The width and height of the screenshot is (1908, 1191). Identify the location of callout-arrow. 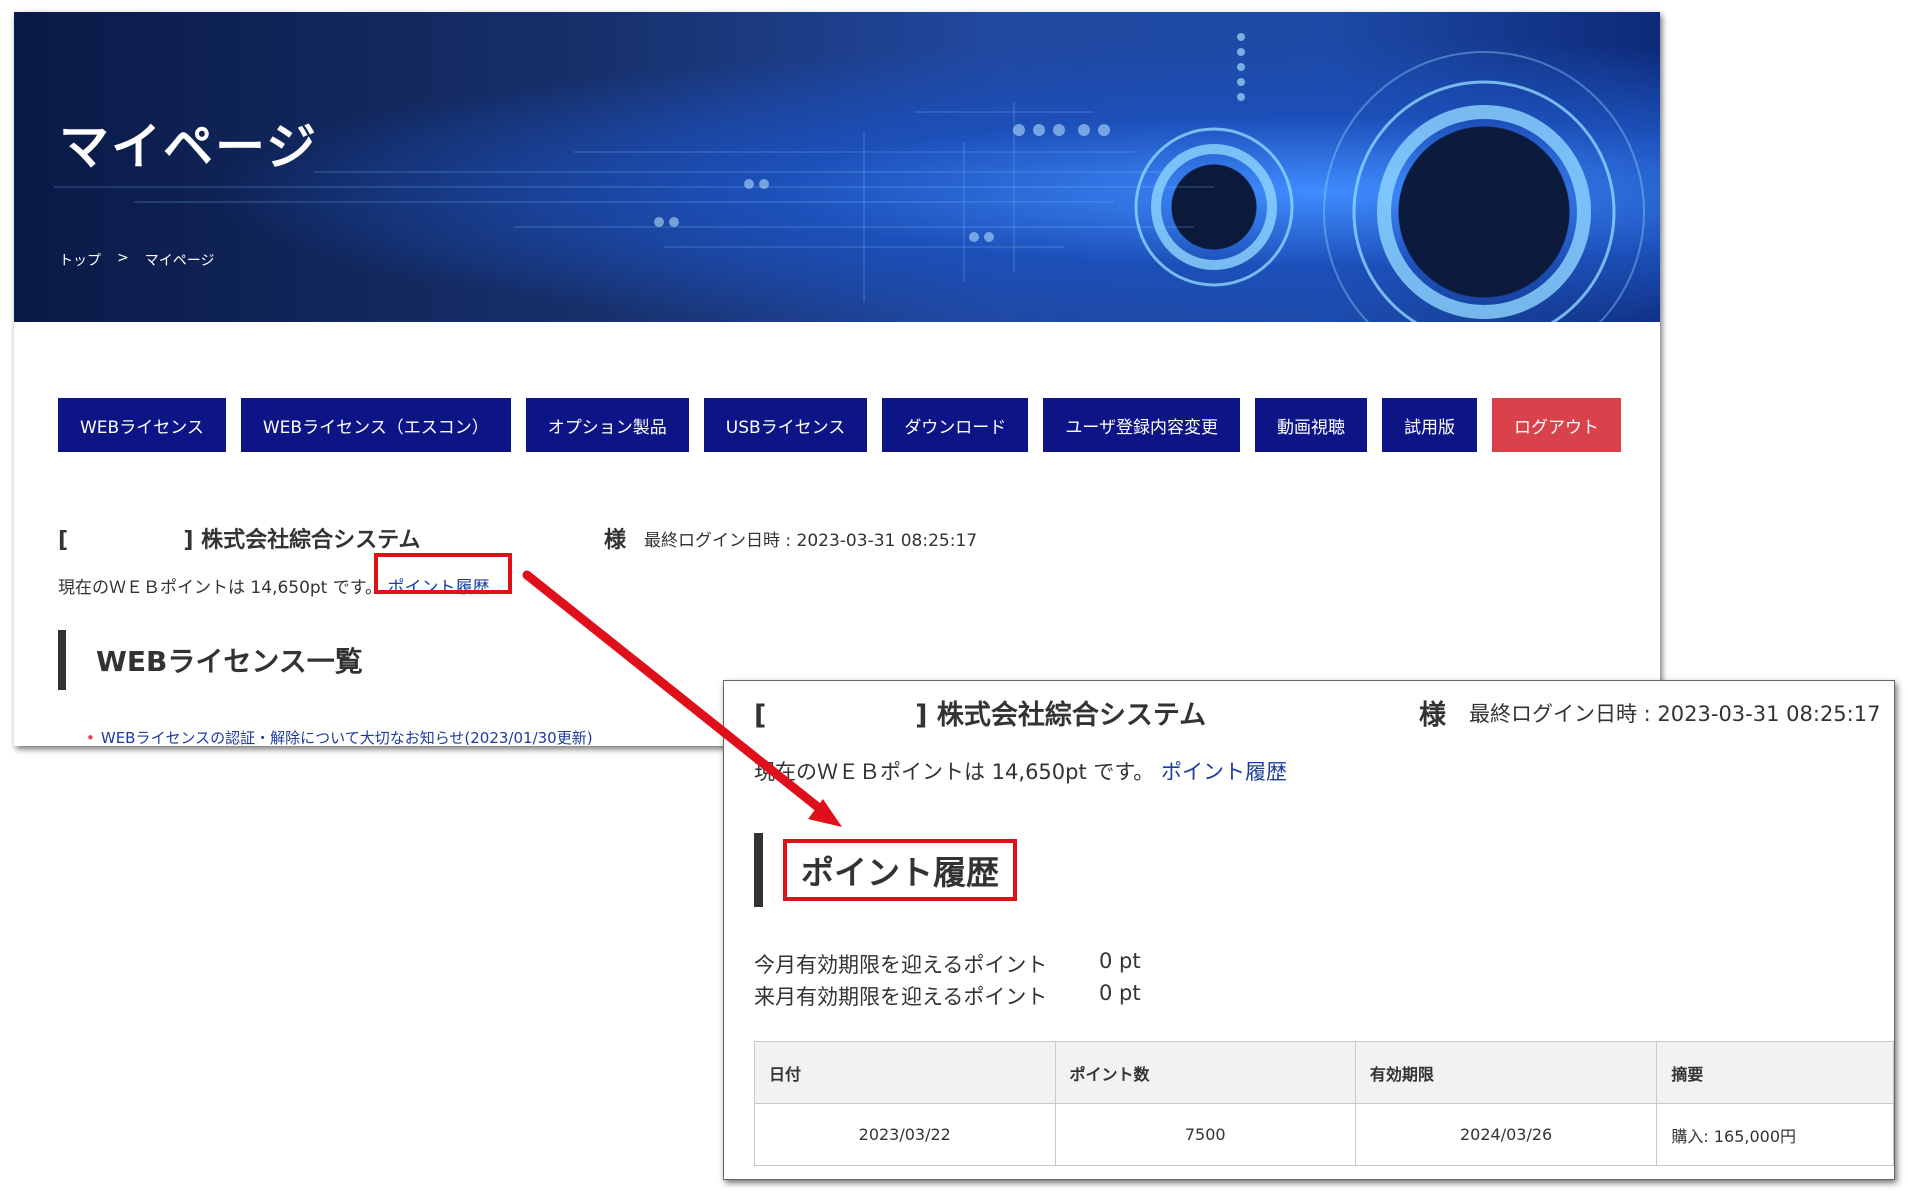
(682, 698).